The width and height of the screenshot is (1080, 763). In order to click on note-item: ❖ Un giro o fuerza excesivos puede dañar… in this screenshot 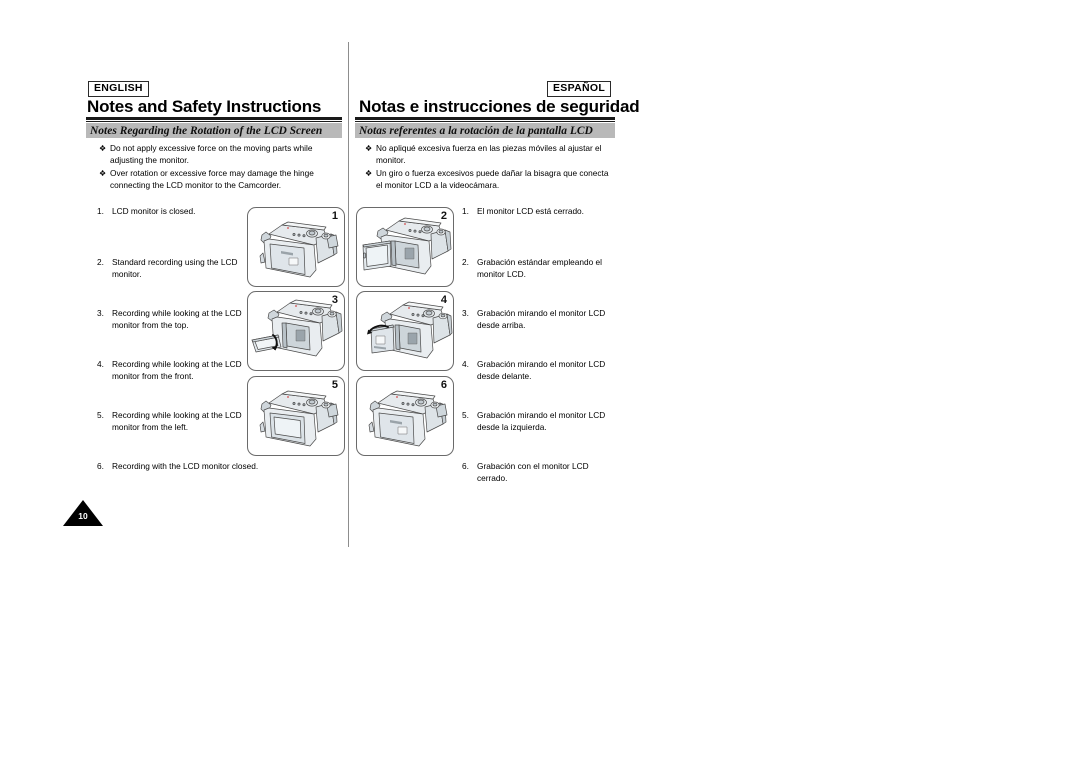, I will do `click(490, 179)`.